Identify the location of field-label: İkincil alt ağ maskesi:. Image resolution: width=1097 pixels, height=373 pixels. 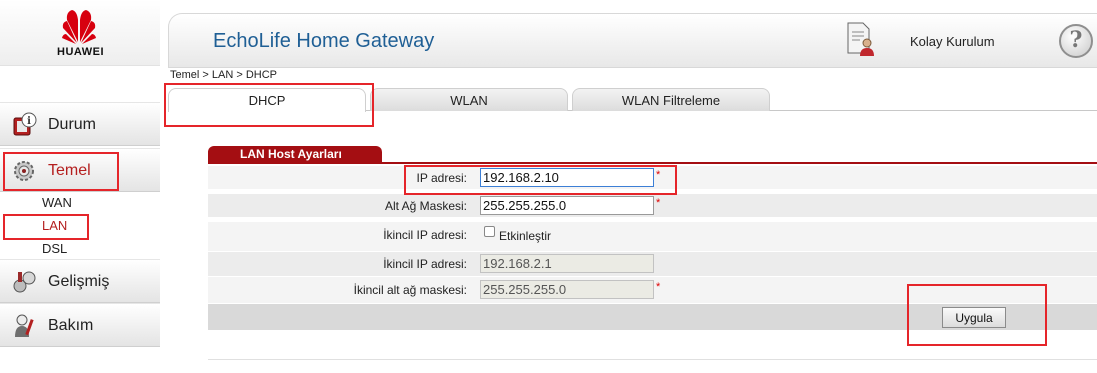
(410, 290).